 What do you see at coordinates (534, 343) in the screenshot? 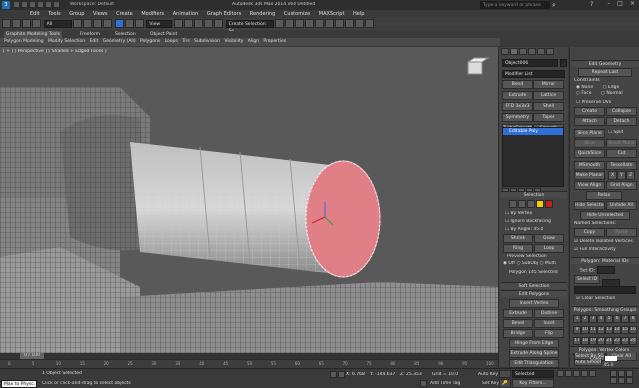
I see `hinge-from-edge-button: Hinge From Edge` at bounding box center [534, 343].